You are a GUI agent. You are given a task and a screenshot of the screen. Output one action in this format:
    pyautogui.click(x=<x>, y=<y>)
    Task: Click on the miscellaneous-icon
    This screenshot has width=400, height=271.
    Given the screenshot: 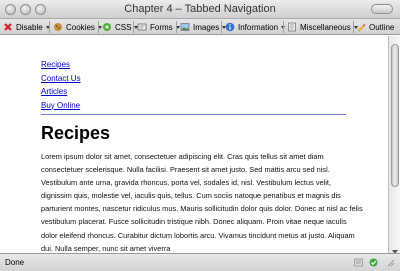 What is the action you would take?
    pyautogui.click(x=292, y=27)
    